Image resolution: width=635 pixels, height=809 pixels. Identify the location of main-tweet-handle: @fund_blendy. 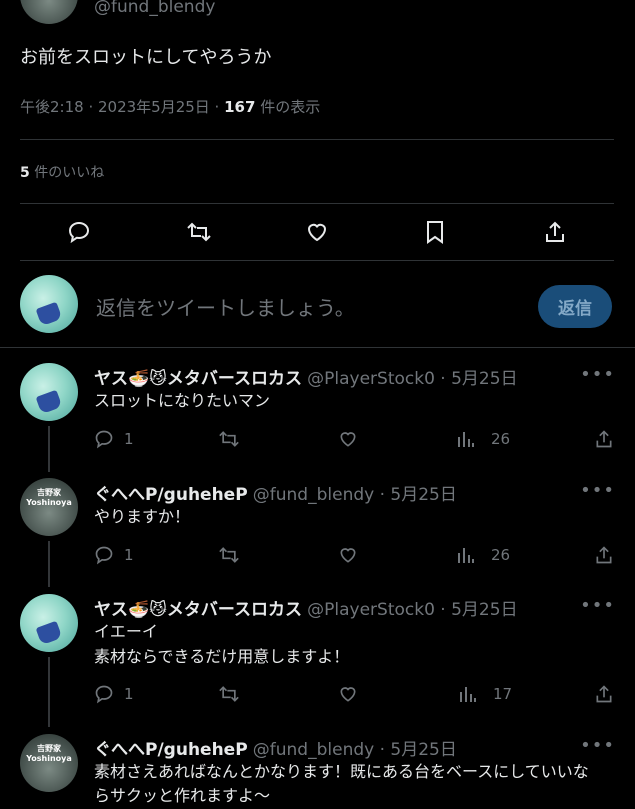
(154, 8).